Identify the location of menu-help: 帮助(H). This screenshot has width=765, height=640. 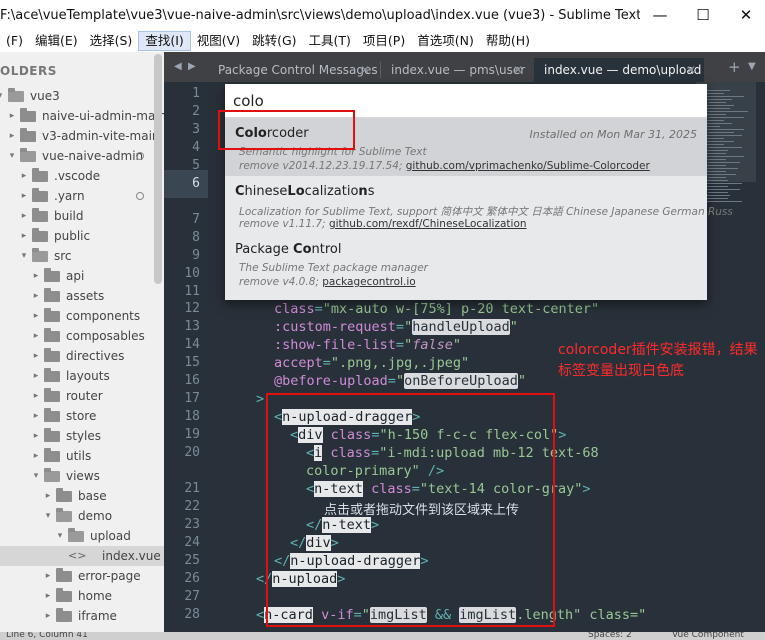
(508, 41).